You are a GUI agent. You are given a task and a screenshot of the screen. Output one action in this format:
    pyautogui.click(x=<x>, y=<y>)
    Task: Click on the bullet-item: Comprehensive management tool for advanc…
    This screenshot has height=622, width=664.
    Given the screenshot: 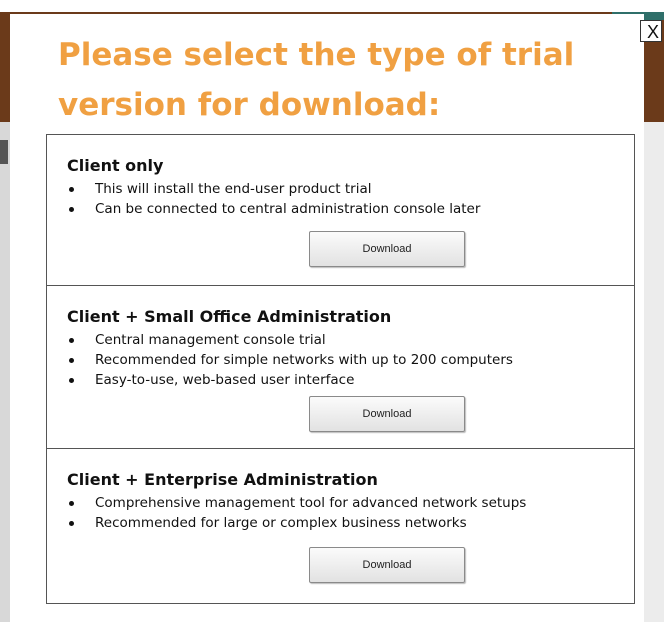 What is the action you would take?
    pyautogui.click(x=345, y=503)
    